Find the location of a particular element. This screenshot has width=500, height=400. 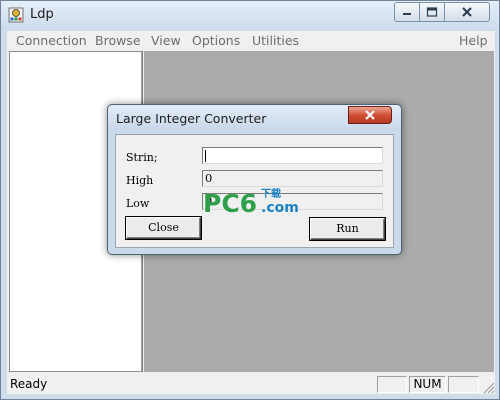

watermark-tag: 下载 is located at coordinates (271, 193).